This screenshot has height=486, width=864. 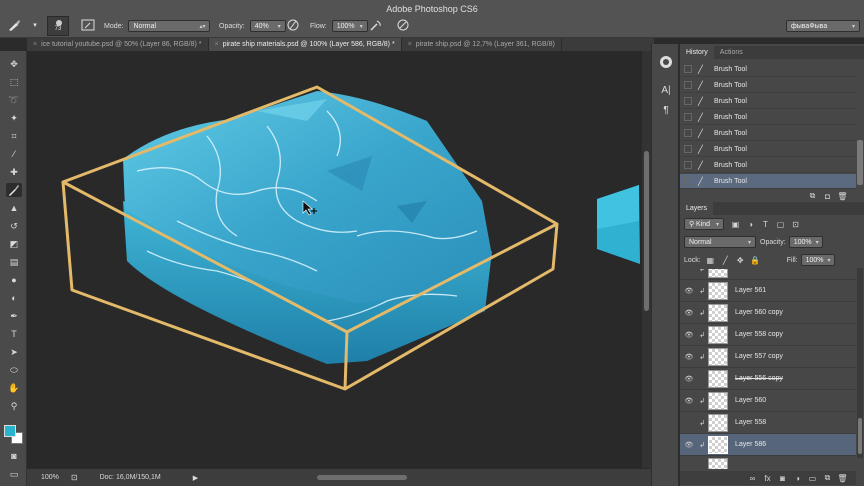 What do you see at coordinates (823, 26) in the screenshot?
I see `workspace-dropdown: фываФыва ▾` at bounding box center [823, 26].